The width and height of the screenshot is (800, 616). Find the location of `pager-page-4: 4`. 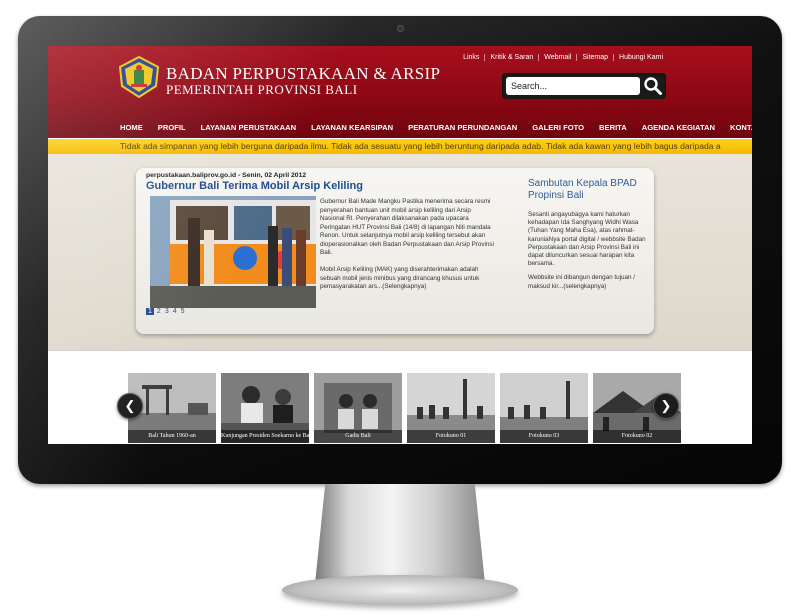

pager-page-4: 4 is located at coordinates (175, 311).